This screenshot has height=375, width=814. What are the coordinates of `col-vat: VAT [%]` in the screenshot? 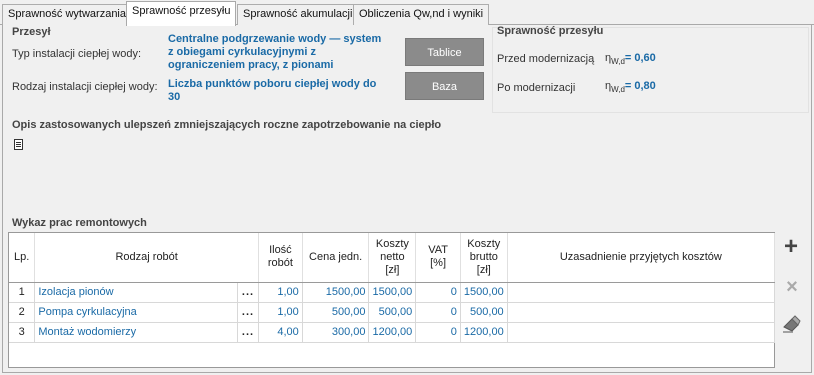 It's located at (438, 258).